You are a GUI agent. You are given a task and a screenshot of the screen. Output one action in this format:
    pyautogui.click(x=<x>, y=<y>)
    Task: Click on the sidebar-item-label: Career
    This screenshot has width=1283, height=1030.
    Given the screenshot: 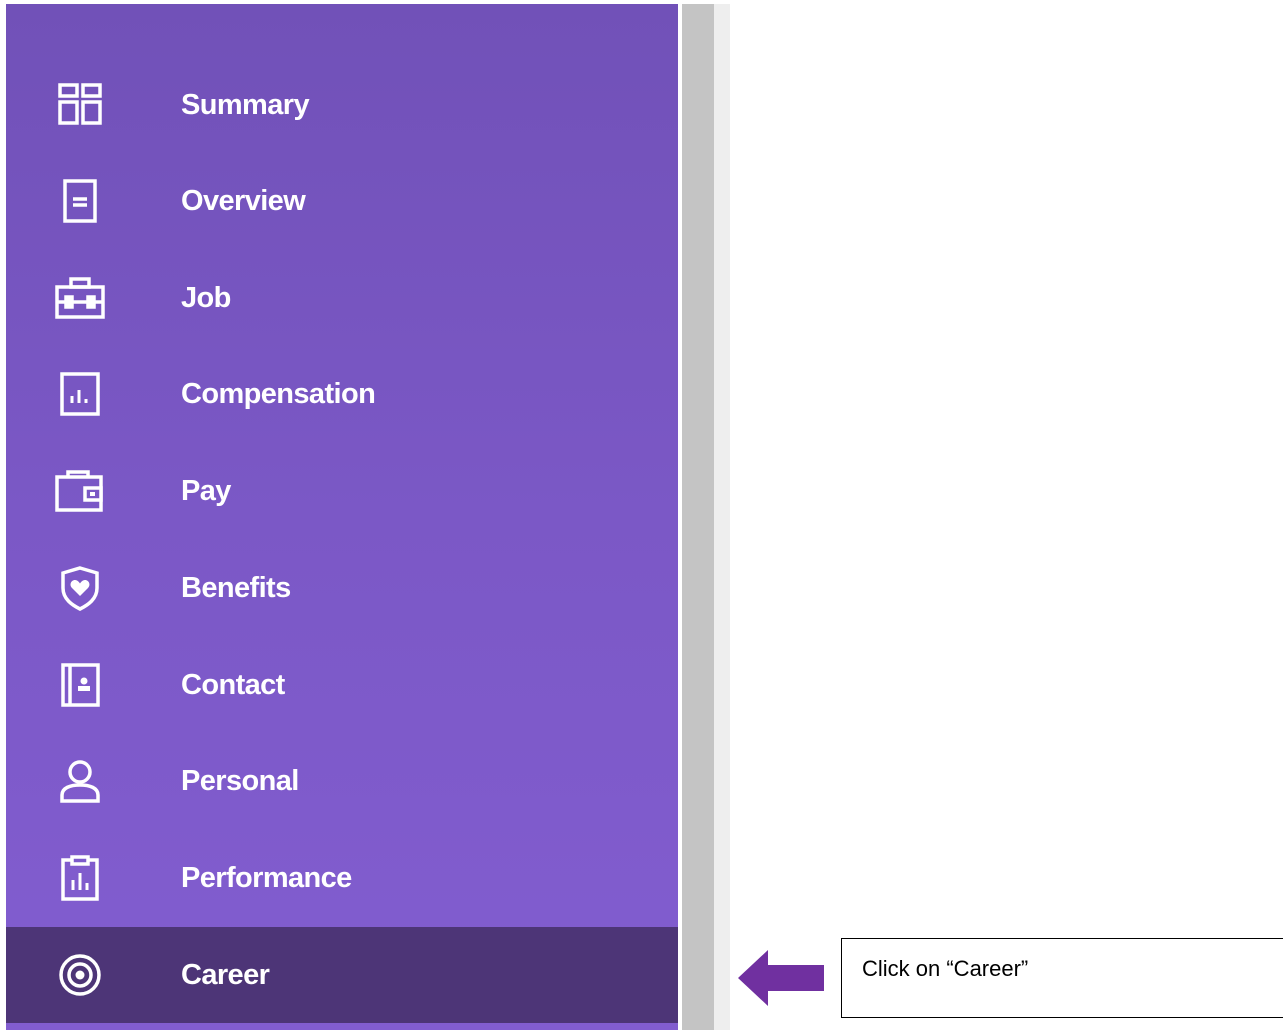 What is the action you would take?
    pyautogui.click(x=225, y=975)
    